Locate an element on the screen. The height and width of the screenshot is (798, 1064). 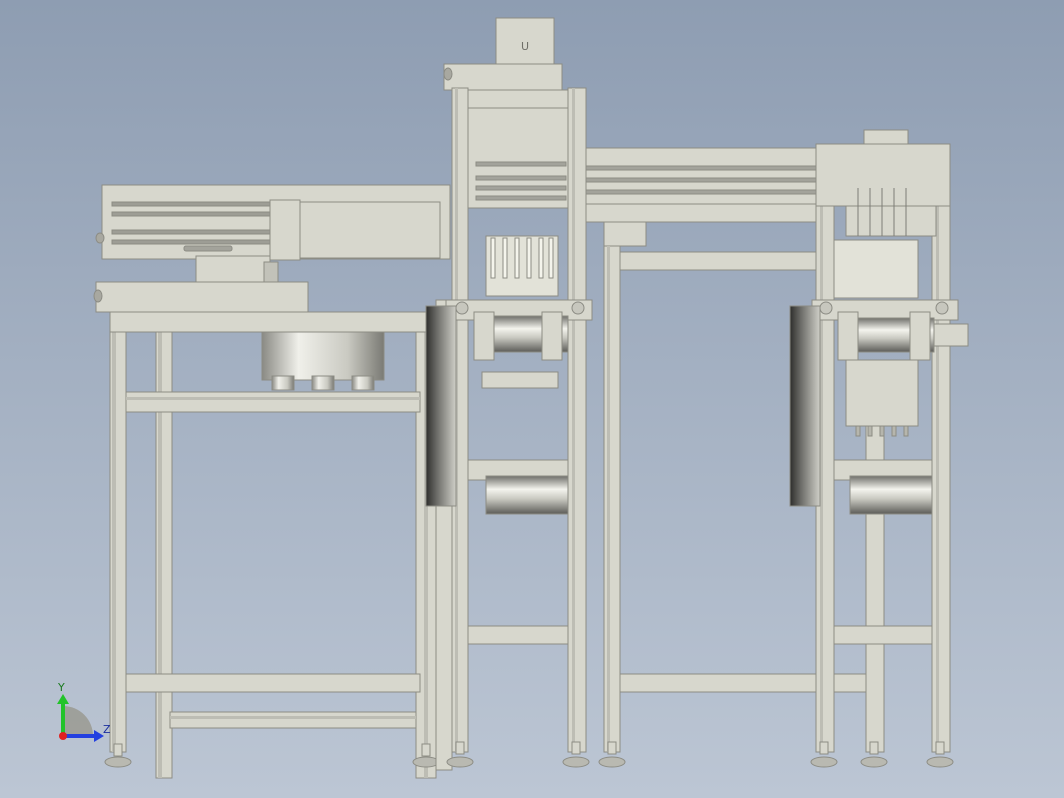
right-feet is located at coordinates (776, 754).